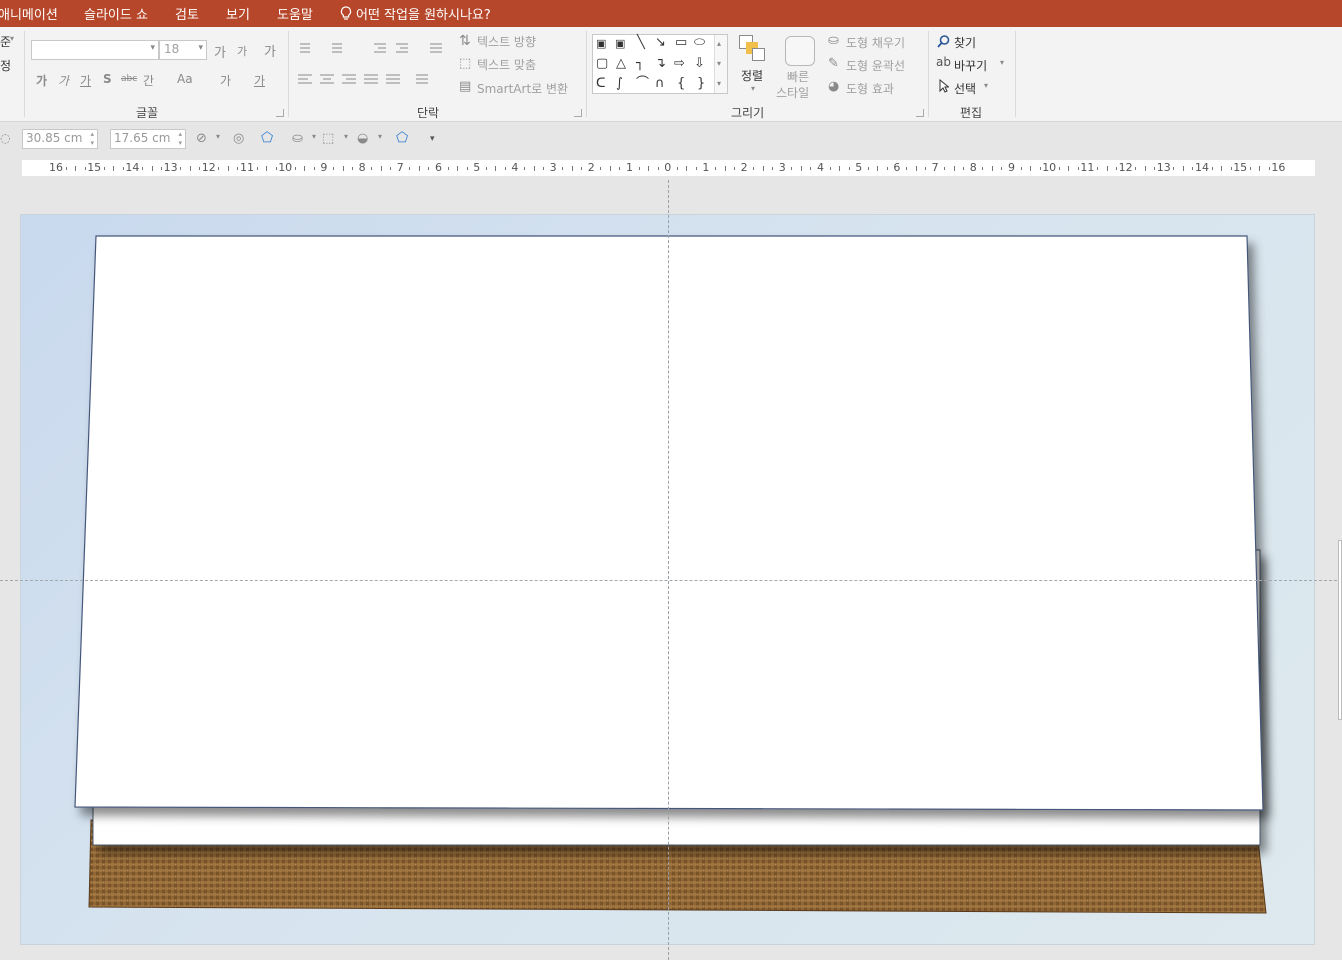 This screenshot has height=960, width=1342. Describe the element at coordinates (699, 64) in the screenshot. I see `down-arrow-shape-icon: ⇩` at that location.